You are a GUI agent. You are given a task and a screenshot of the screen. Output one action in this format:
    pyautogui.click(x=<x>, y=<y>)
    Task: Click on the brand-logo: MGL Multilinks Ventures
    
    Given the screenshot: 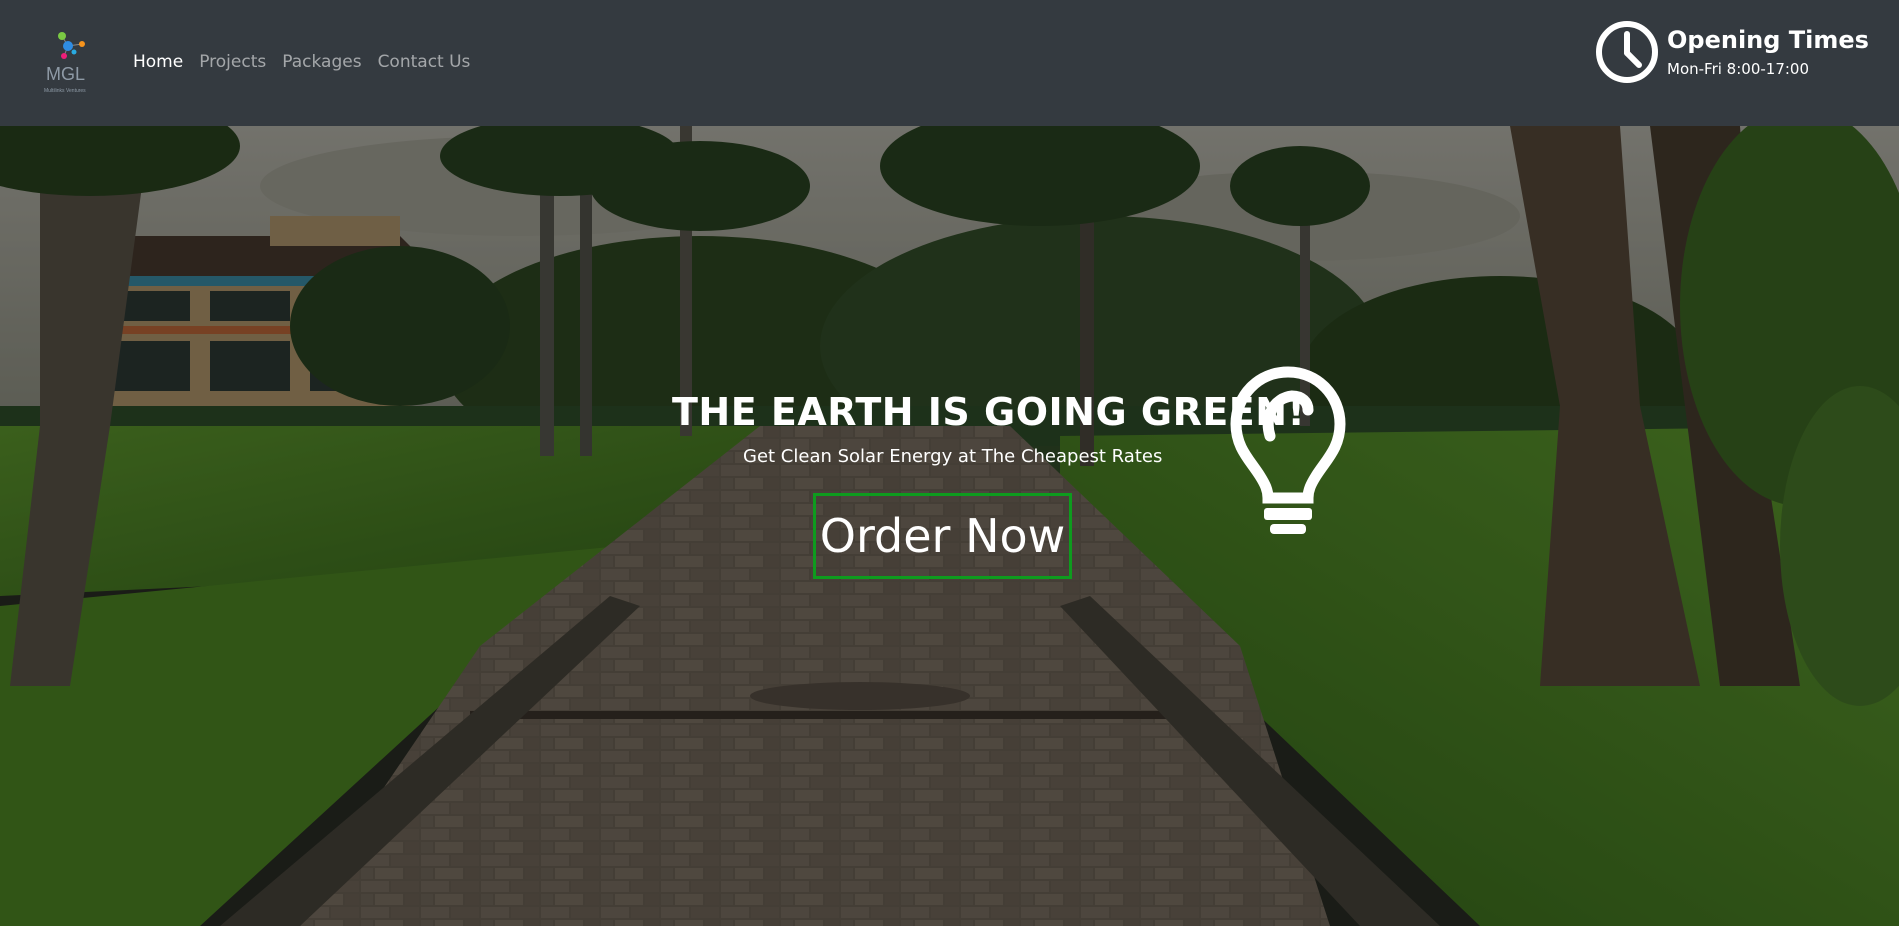 What is the action you would take?
    pyautogui.click(x=76, y=62)
    